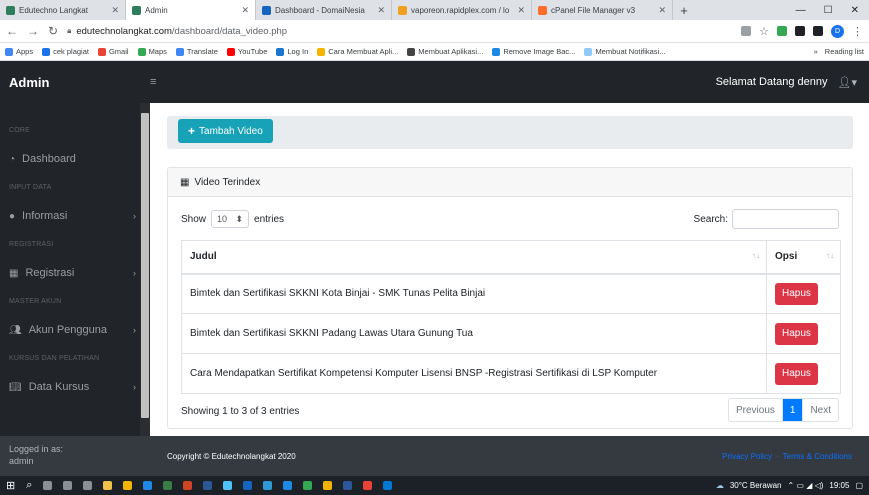  What do you see at coordinates (684, 10) in the screenshot?
I see `new-tab-button: +` at bounding box center [684, 10].